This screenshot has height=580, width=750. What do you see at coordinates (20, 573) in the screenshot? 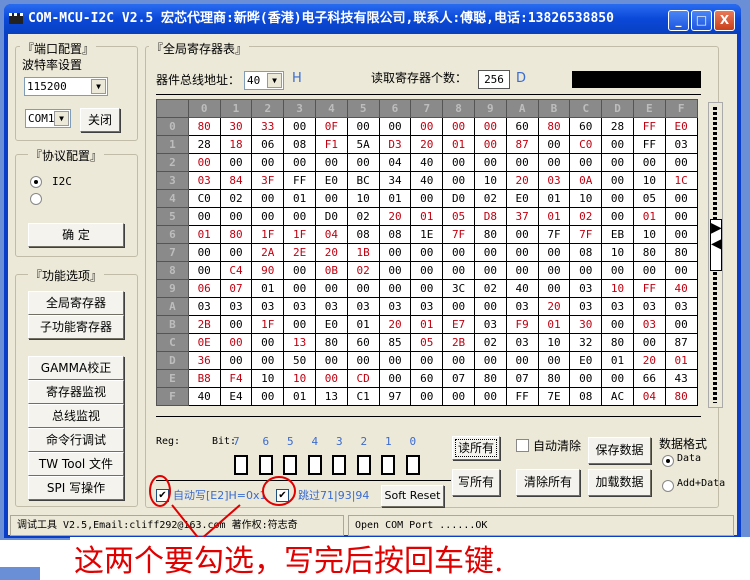
I see `desktop-strip` at bounding box center [20, 573].